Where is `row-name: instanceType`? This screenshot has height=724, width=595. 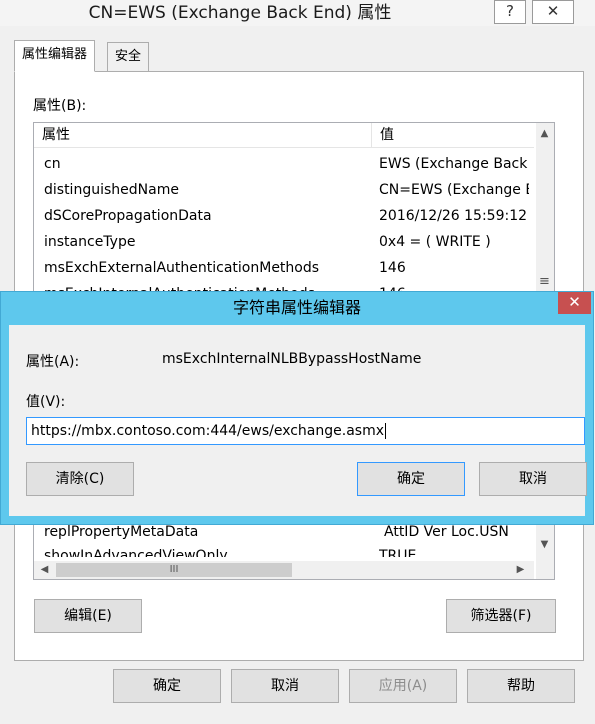
row-name: instanceType is located at coordinates (90, 242).